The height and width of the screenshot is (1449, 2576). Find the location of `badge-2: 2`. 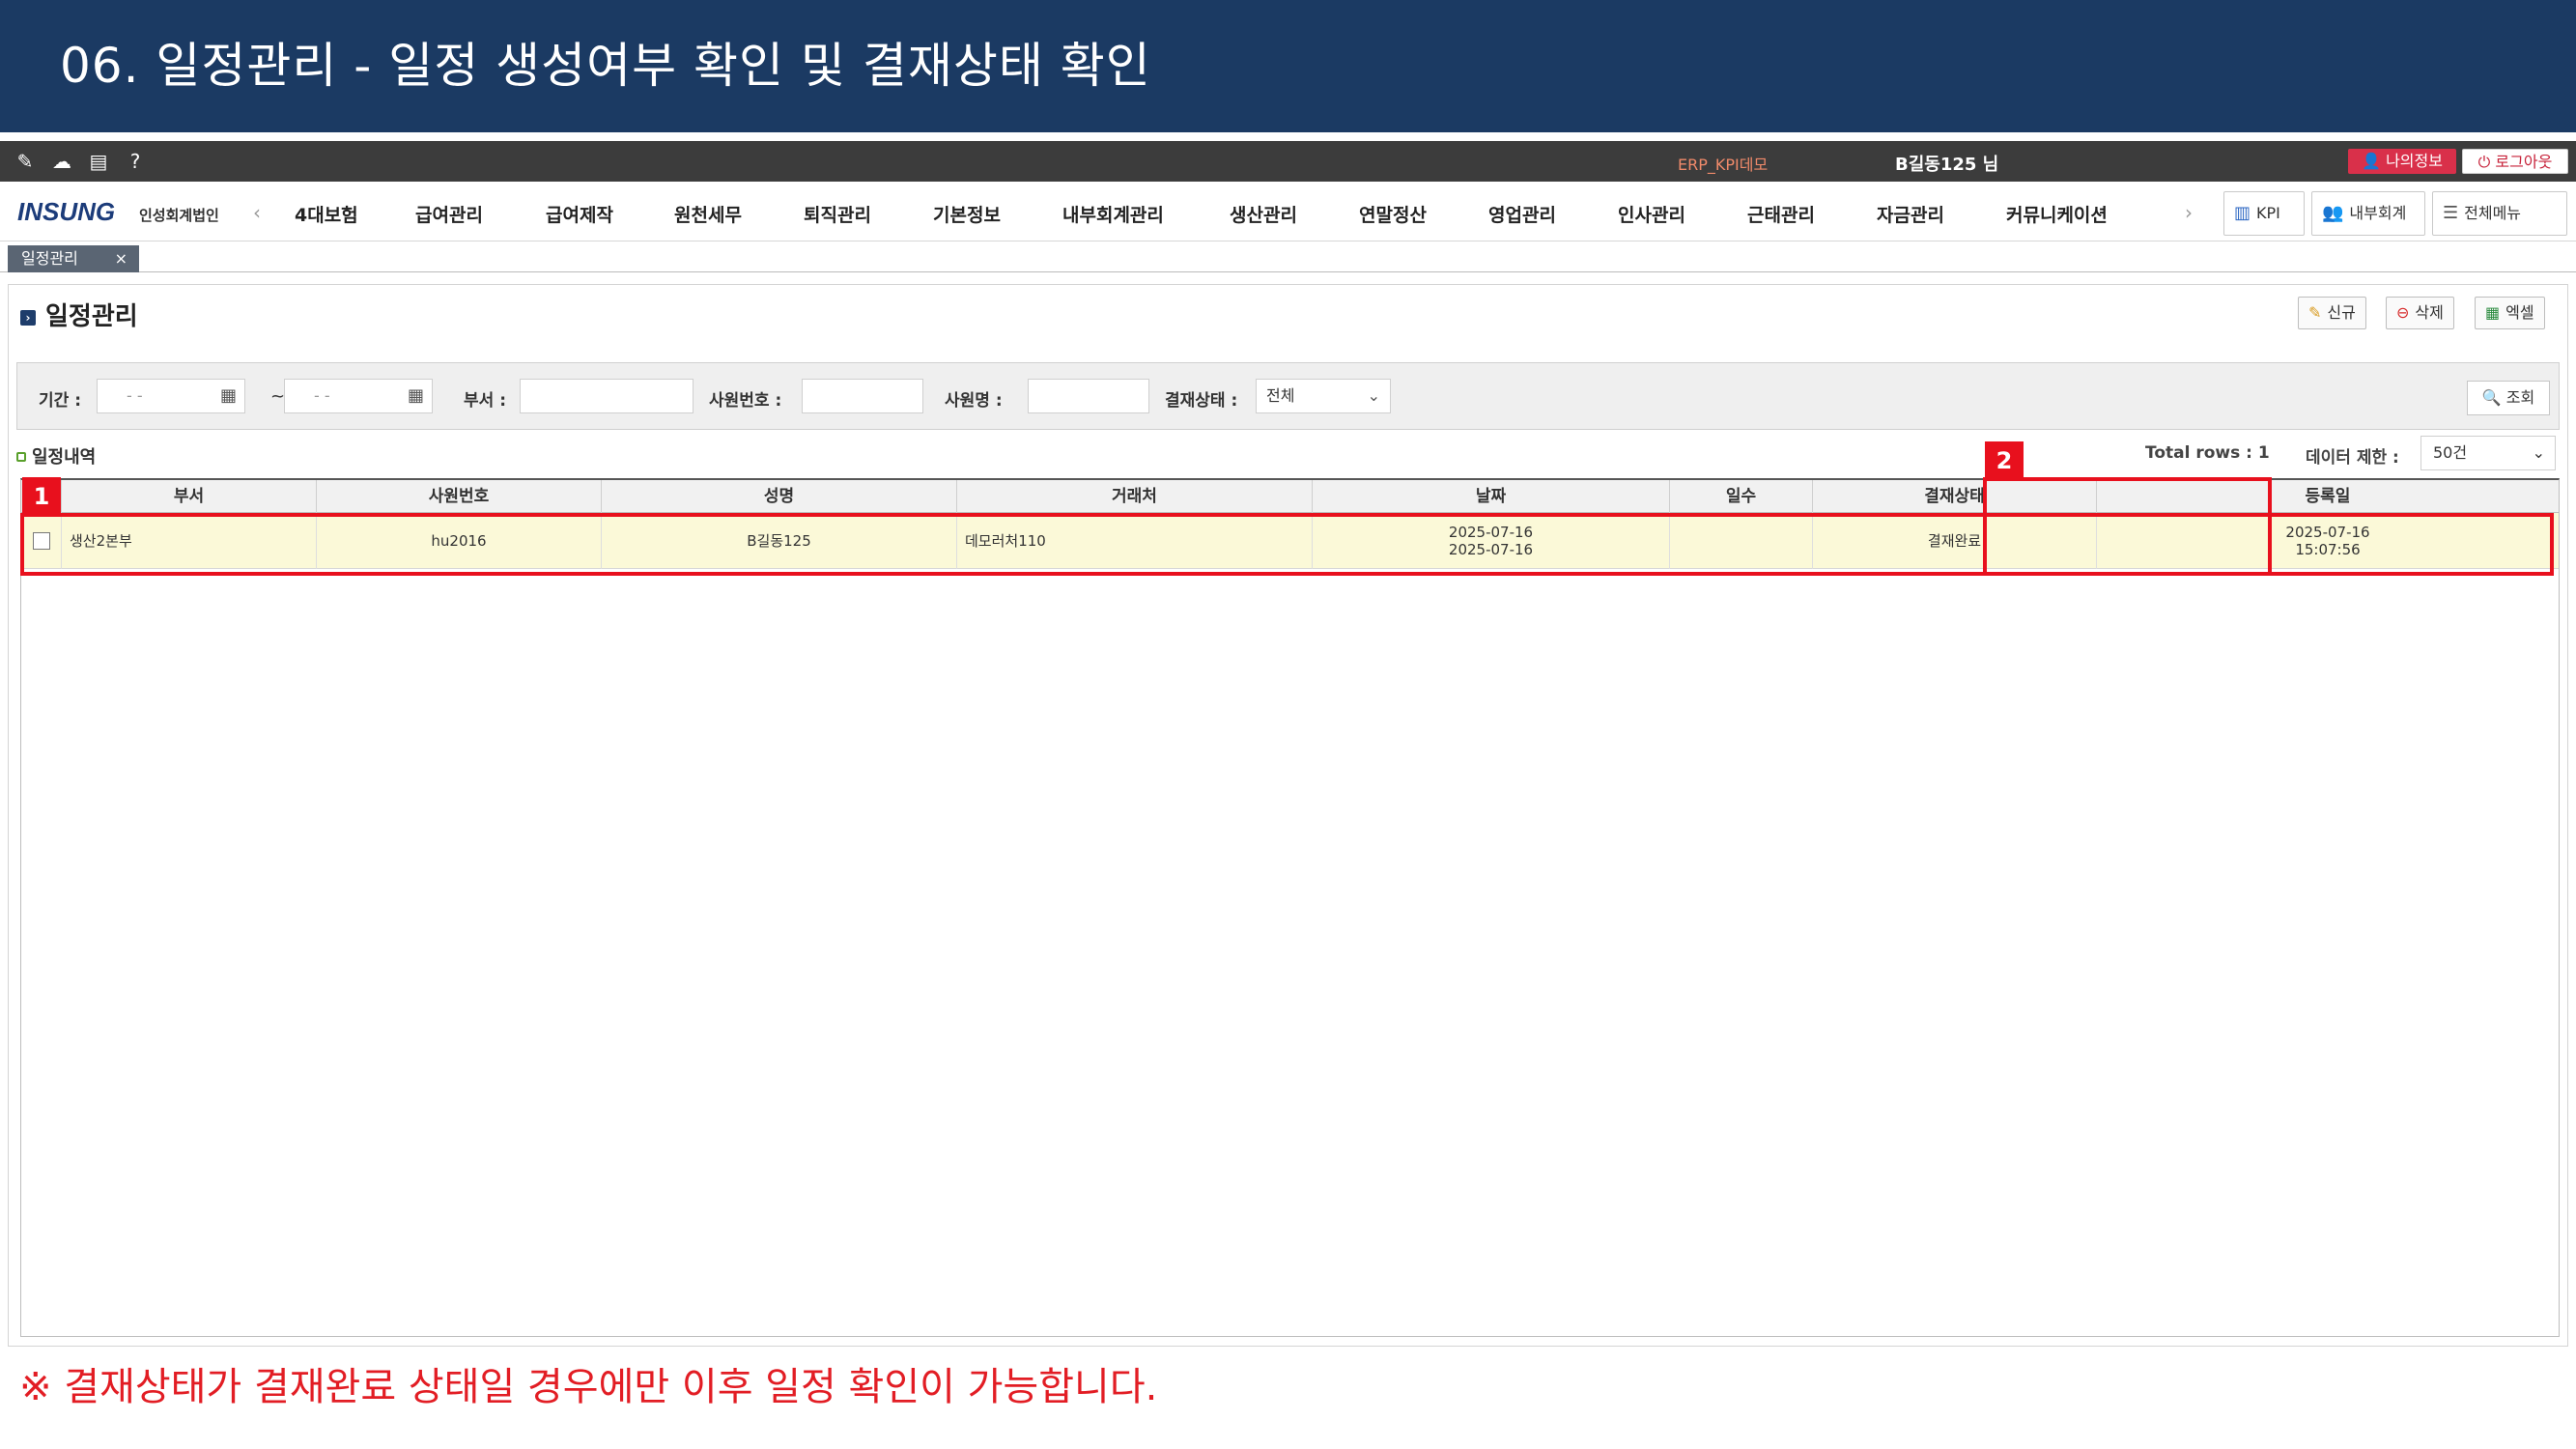

badge-2: 2 is located at coordinates (2005, 460).